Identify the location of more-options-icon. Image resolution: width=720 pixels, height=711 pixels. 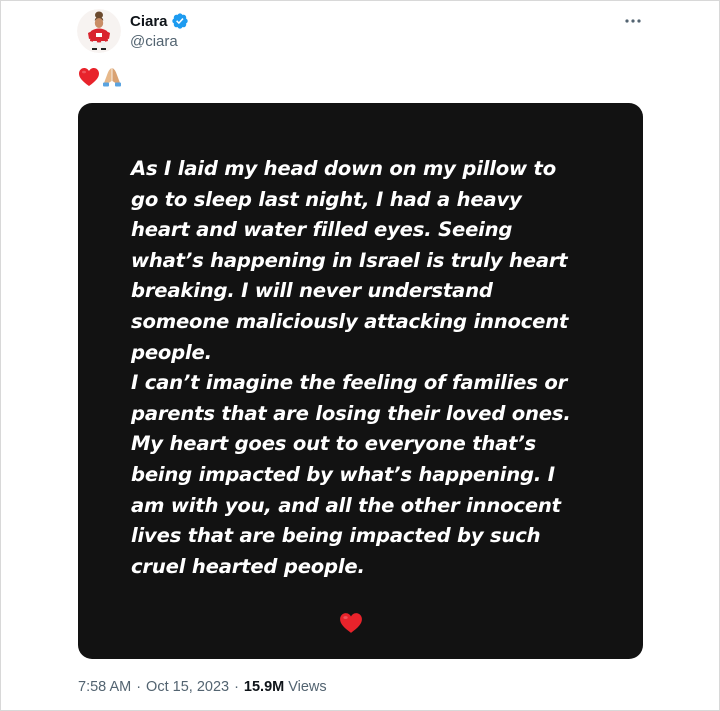
(633, 21).